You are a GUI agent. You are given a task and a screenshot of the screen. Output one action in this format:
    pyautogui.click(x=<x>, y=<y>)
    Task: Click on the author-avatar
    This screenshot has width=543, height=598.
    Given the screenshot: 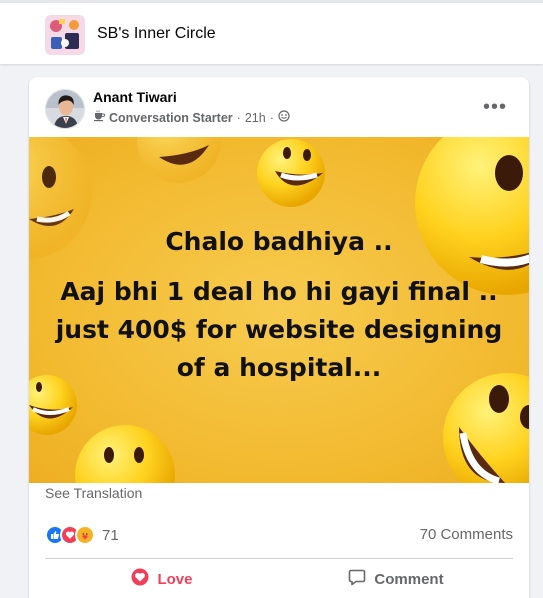 What is the action you would take?
    pyautogui.click(x=65, y=109)
    